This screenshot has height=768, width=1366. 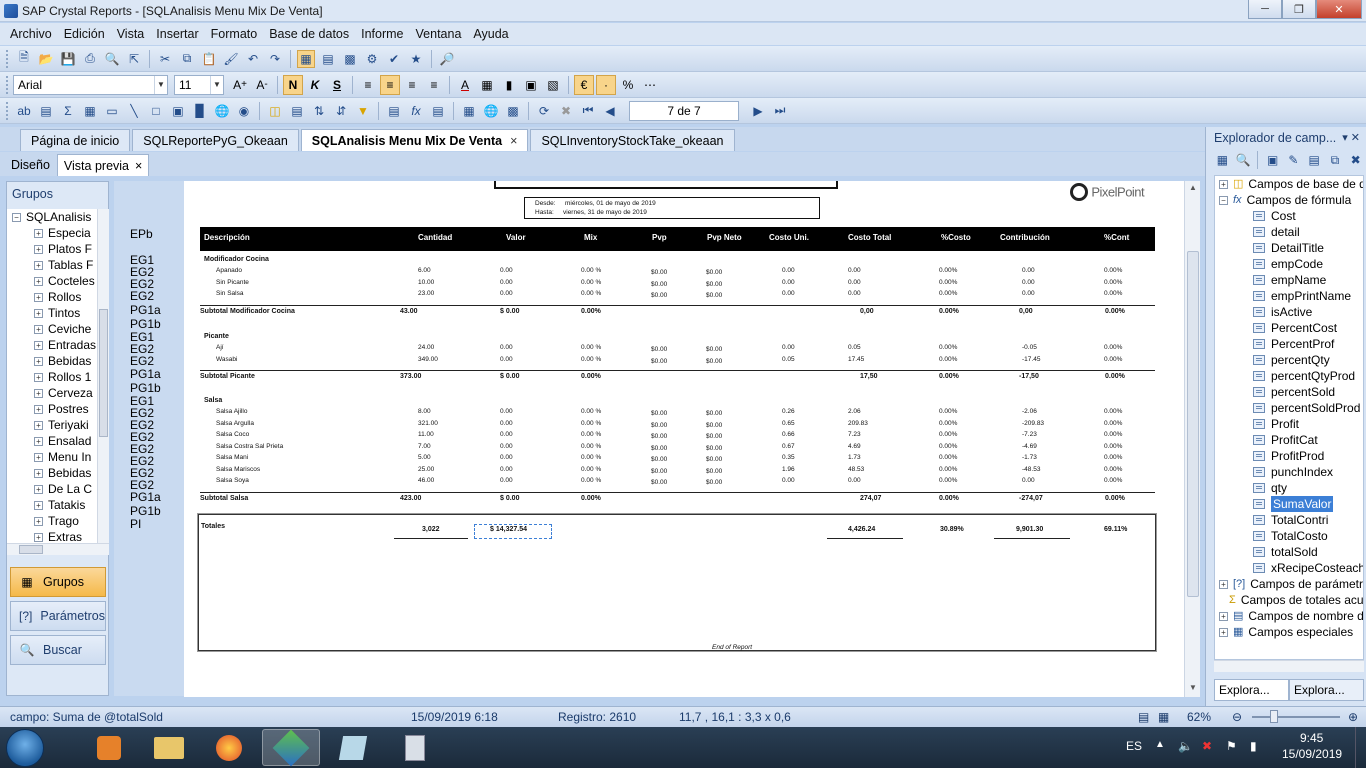 What do you see at coordinates (138, 166) in the screenshot?
I see `close-icon: ×` at bounding box center [138, 166].